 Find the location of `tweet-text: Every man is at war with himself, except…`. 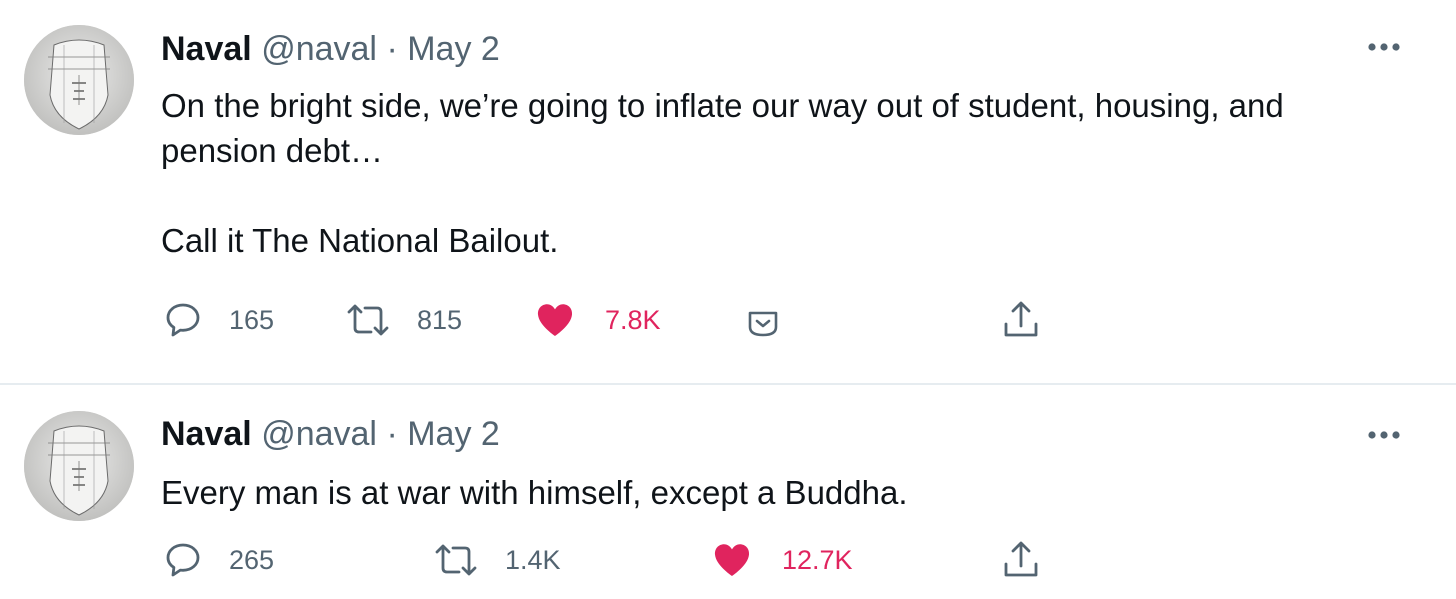

tweet-text: Every man is at war with himself, except… is located at coordinates (776, 492).